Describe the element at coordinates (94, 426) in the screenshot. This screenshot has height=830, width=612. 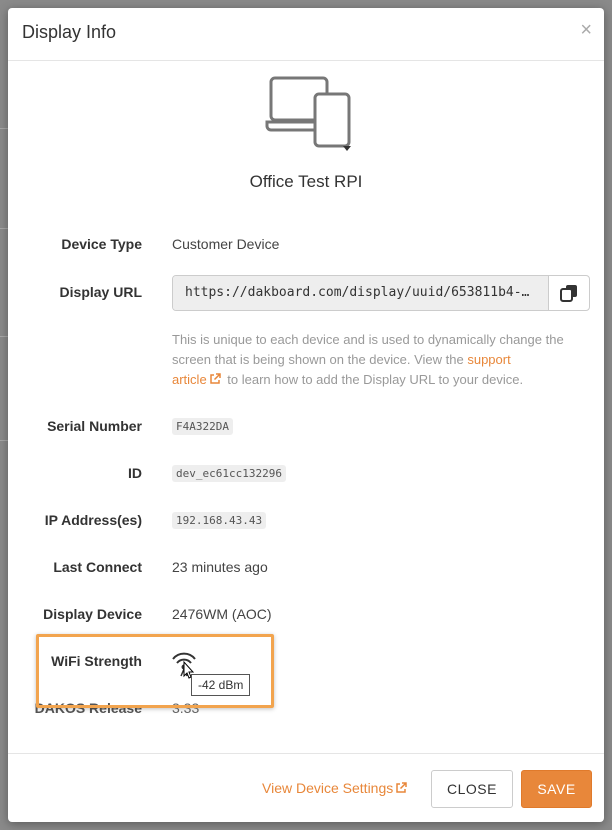
I see `serial-number-label: Serial Number` at that location.